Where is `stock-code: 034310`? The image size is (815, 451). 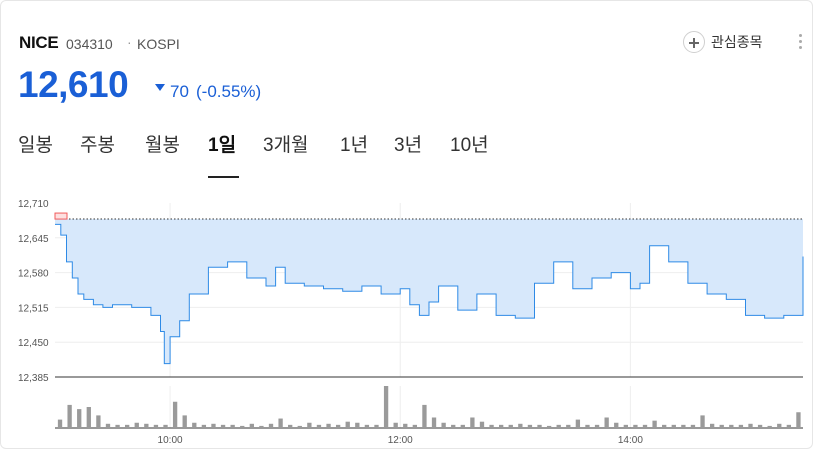 stock-code: 034310 is located at coordinates (89, 44).